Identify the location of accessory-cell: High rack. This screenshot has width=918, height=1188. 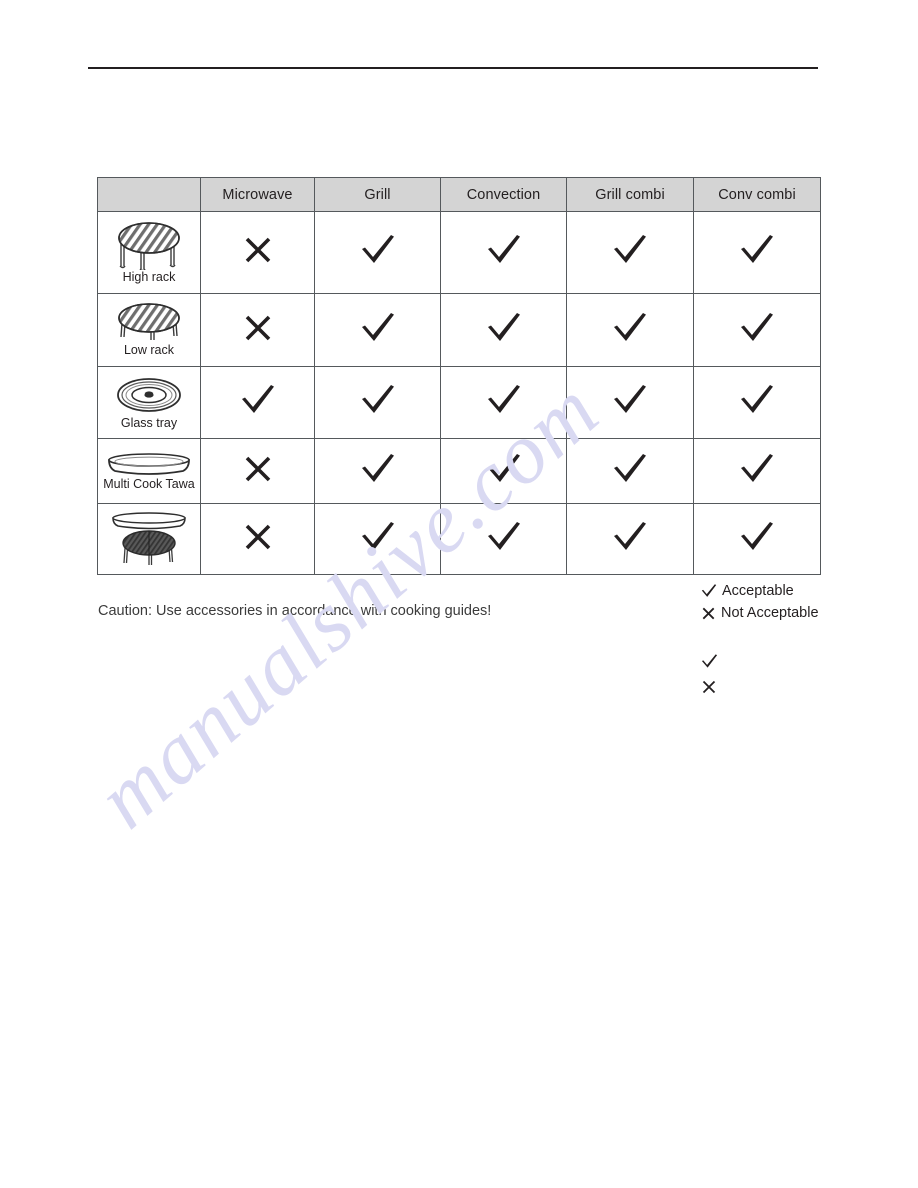
(149, 252).